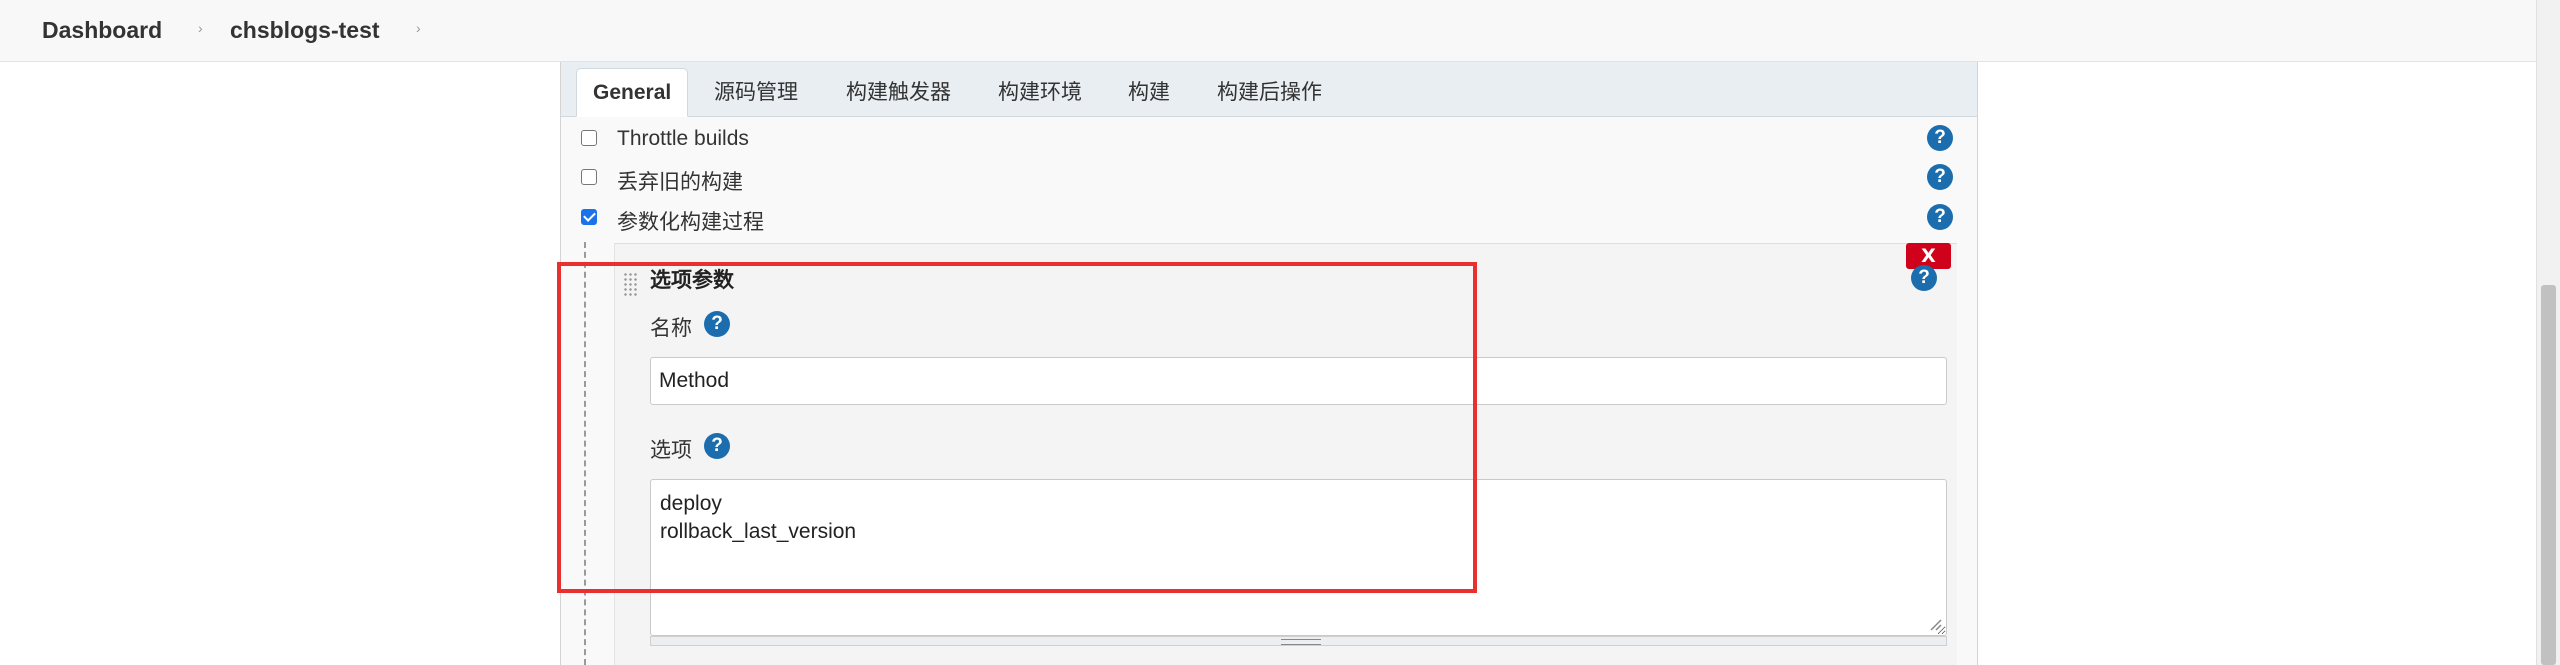 The image size is (2560, 665). Describe the element at coordinates (589, 177) in the screenshot. I see `discard-old-builds-checkbox` at that location.